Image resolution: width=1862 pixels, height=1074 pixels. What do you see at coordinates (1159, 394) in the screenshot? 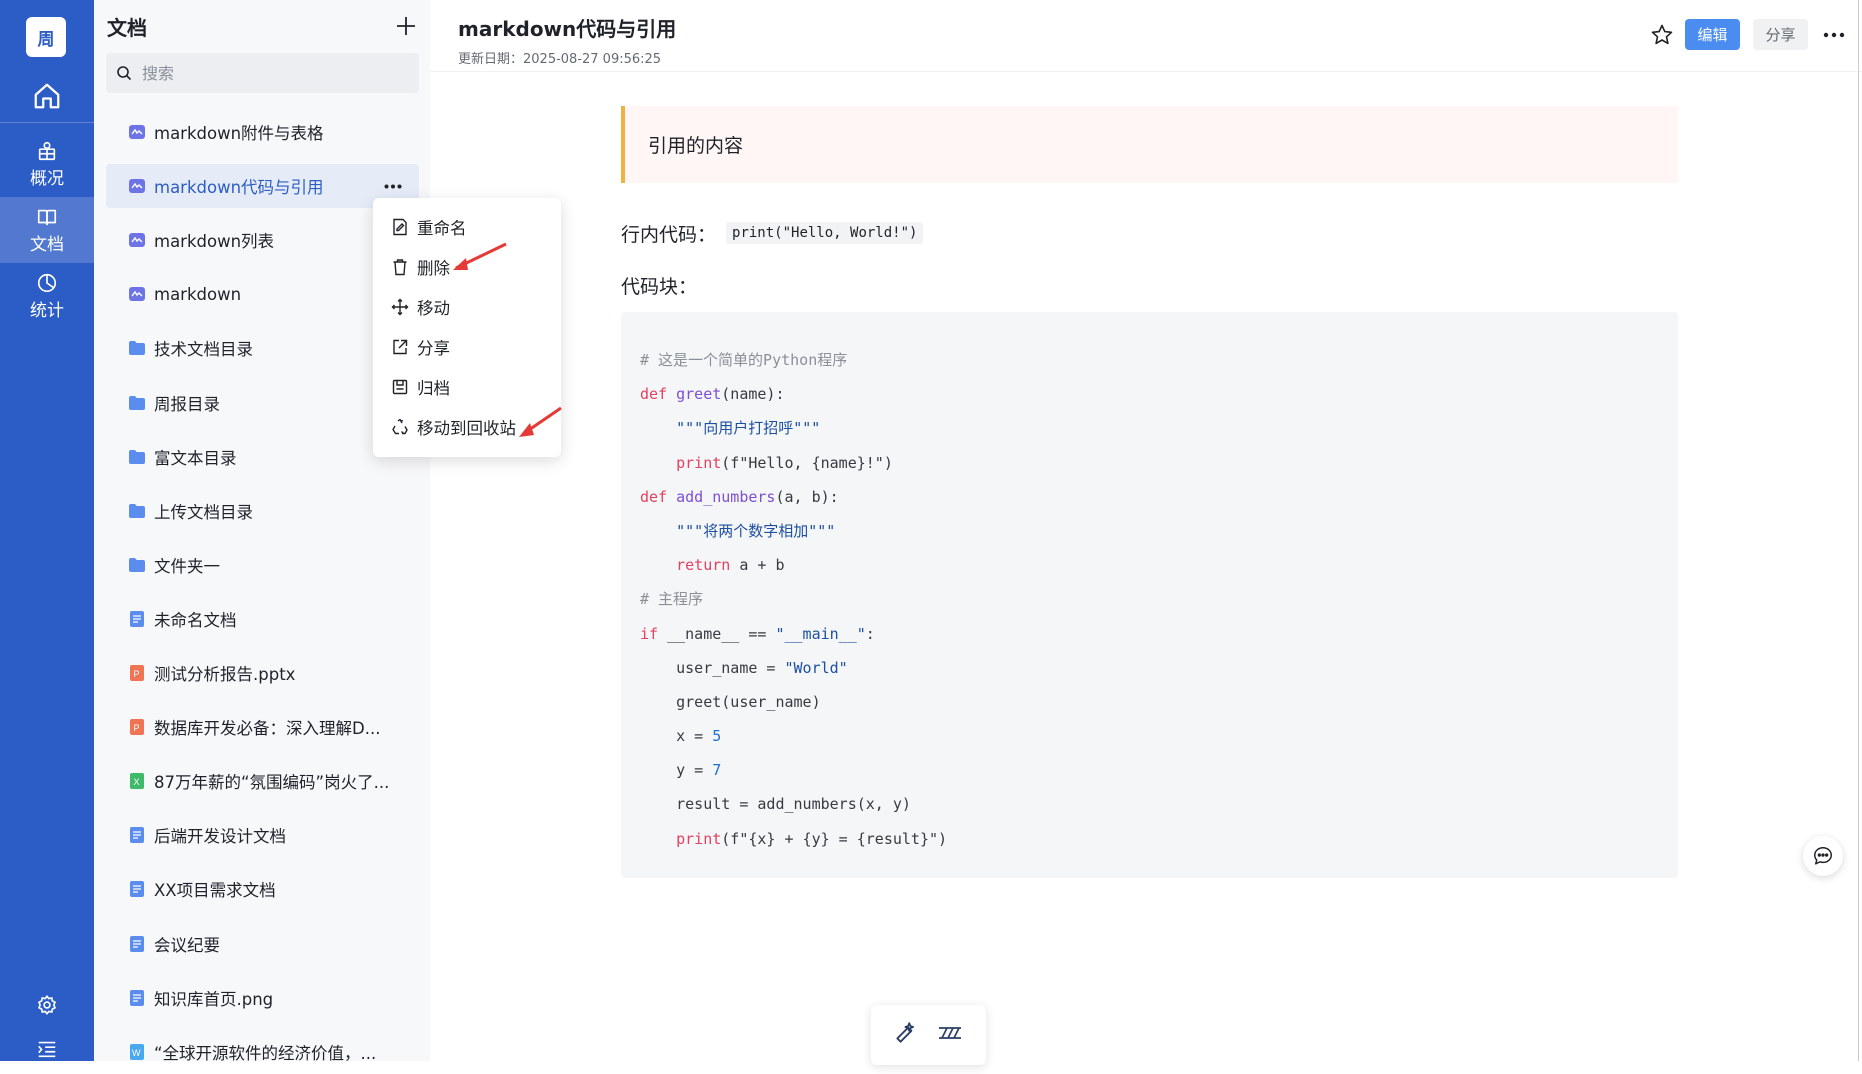
I see `code-line: def greet(name):` at bounding box center [1159, 394].